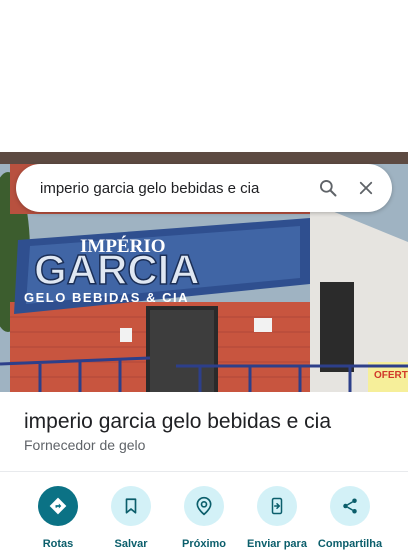 The width and height of the screenshot is (408, 550). What do you see at coordinates (391, 375) in the screenshot?
I see `poster-text: OFERT` at bounding box center [391, 375].